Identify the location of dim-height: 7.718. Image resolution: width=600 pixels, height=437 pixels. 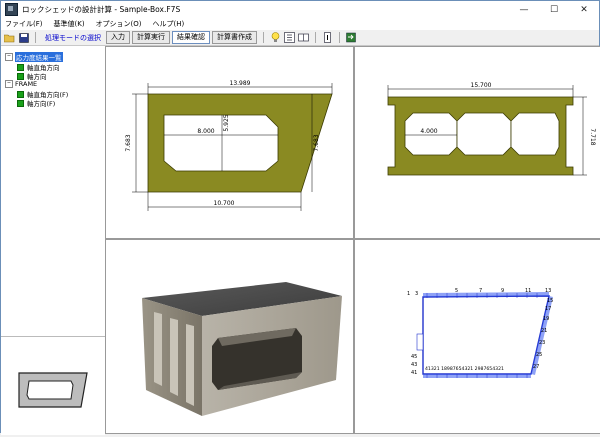
(592, 136).